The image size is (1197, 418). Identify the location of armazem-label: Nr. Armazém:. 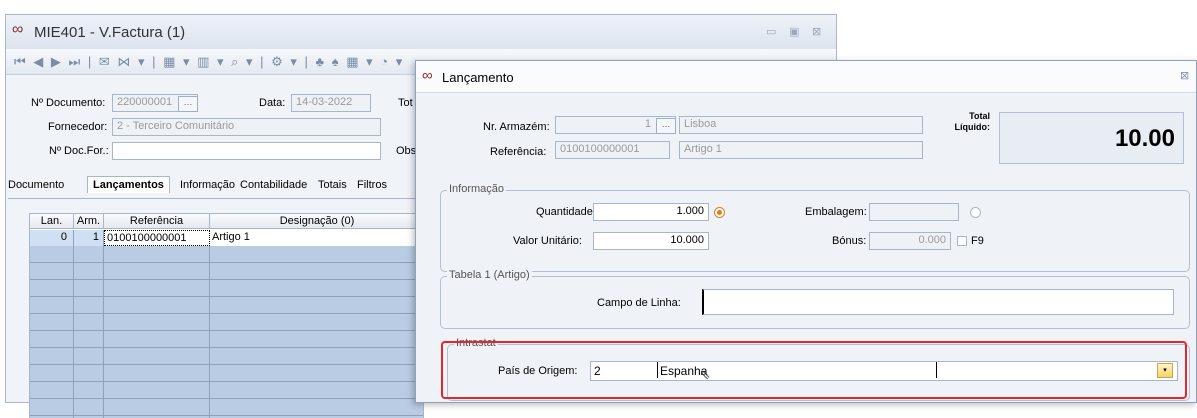
(516, 127).